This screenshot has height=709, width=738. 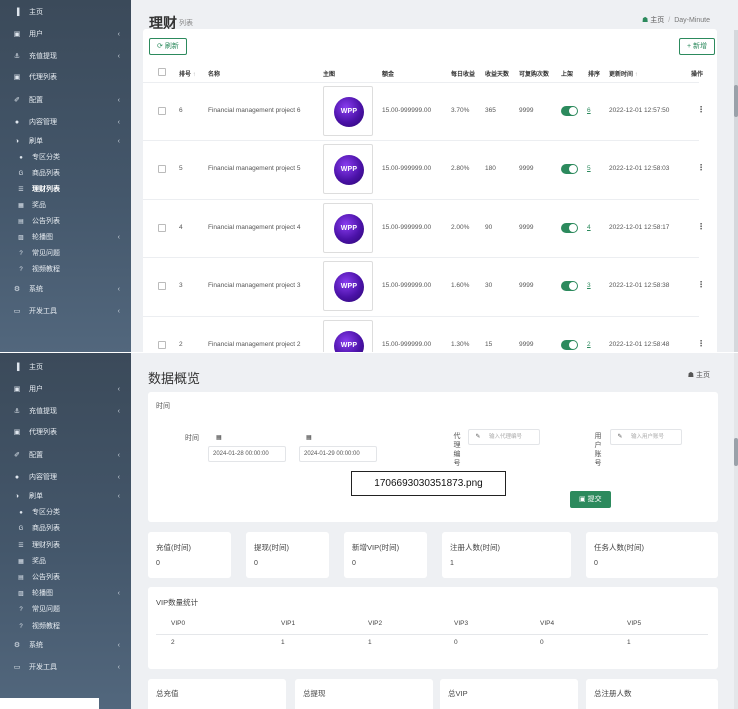 I want to click on sidebar-item-label: 奖品, so click(x=39, y=561).